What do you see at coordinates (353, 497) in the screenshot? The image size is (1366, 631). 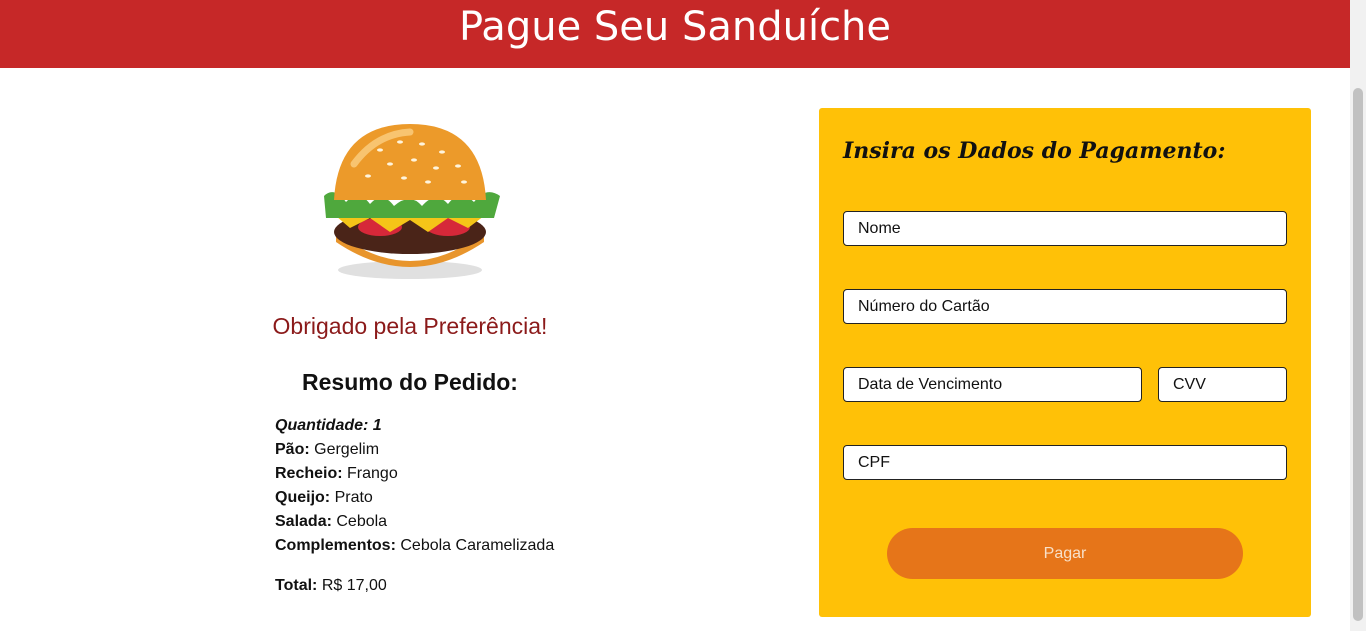 I see `summary-value: Prato` at bounding box center [353, 497].